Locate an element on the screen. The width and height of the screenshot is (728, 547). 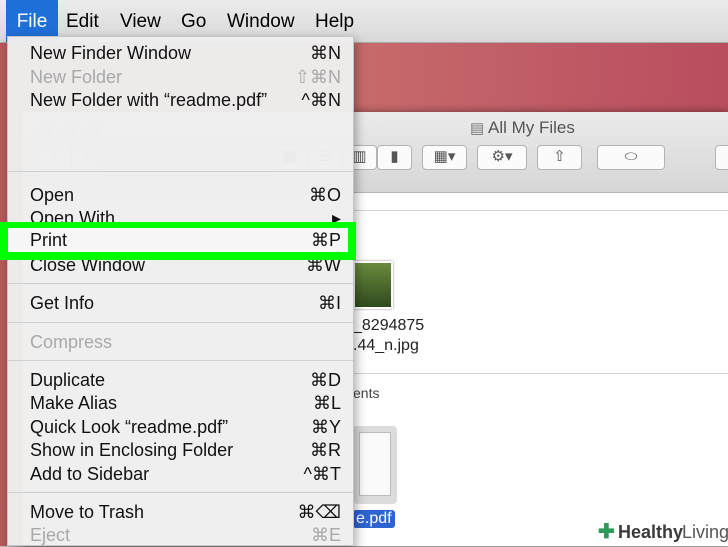
watermark-suffix: Living is located at coordinates (705, 532).